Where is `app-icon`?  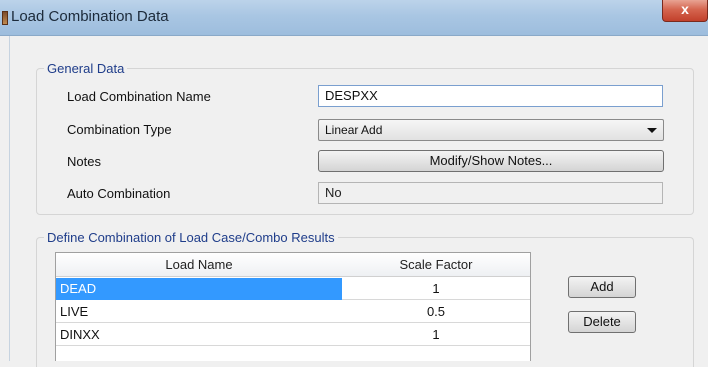
app-icon is located at coordinates (5, 18).